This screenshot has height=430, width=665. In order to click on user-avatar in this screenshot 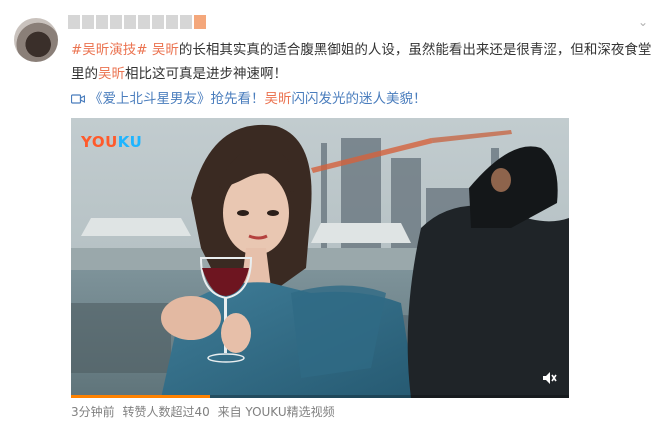, I will do `click(36, 40)`.